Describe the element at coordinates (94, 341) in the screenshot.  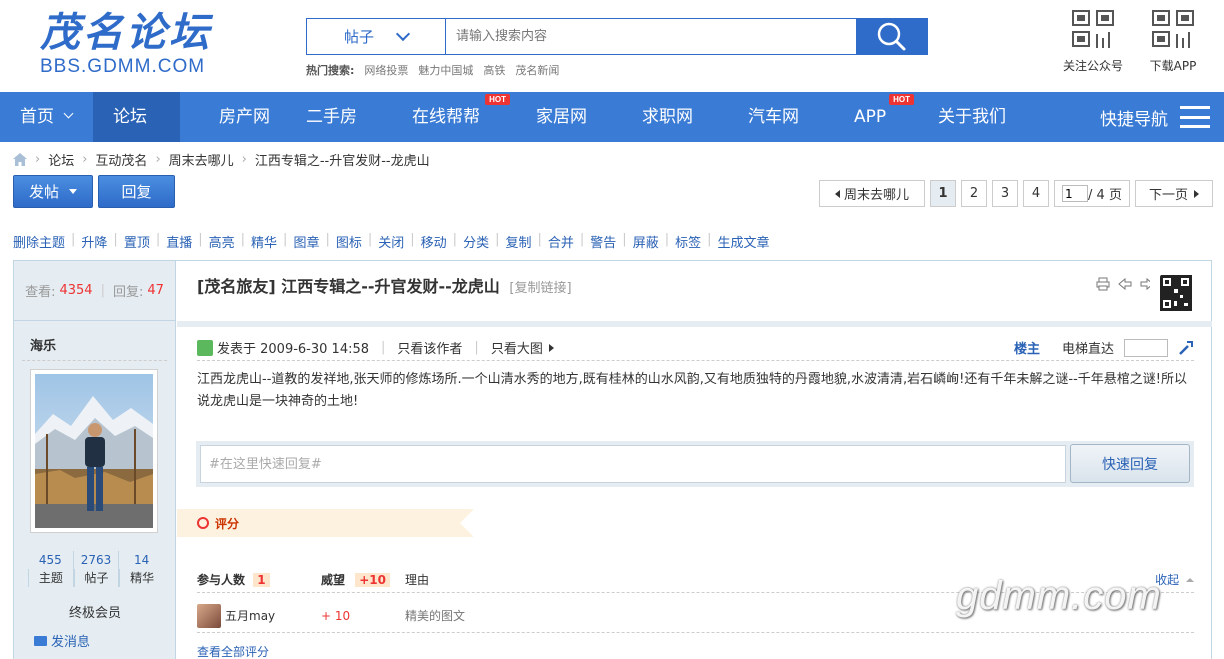
I see `author-name: 海乐` at that location.